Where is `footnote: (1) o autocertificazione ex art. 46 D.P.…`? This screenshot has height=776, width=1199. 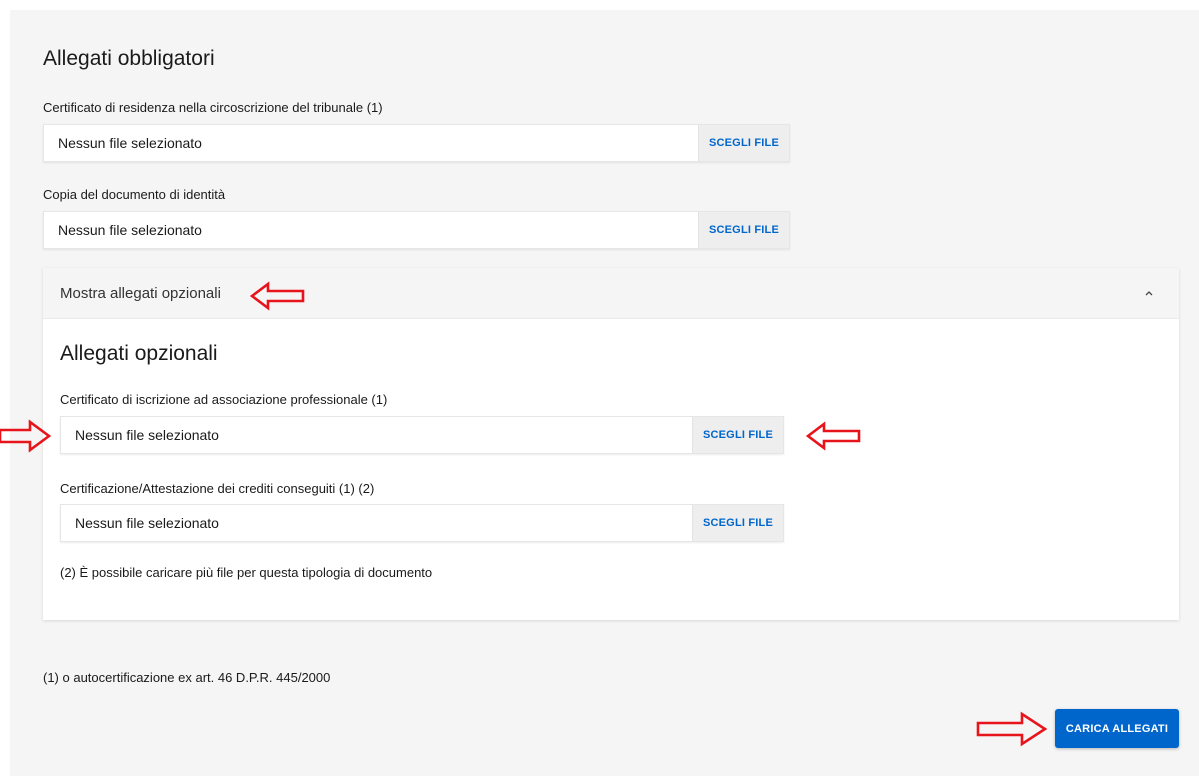 footnote: (1) o autocertificazione ex art. 46 D.P.… is located at coordinates (187, 677).